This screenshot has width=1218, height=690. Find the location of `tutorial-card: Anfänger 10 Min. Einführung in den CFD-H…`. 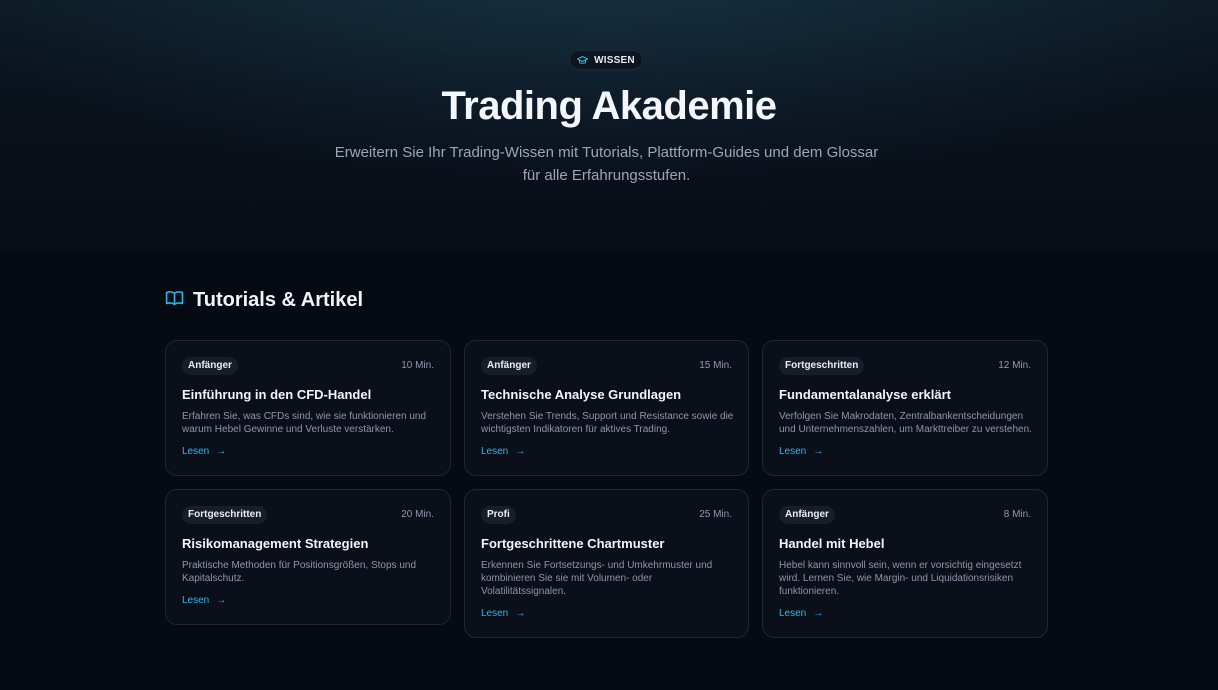

tutorial-card: Anfänger 10 Min. Einführung in den CFD-H… is located at coordinates (308, 408).